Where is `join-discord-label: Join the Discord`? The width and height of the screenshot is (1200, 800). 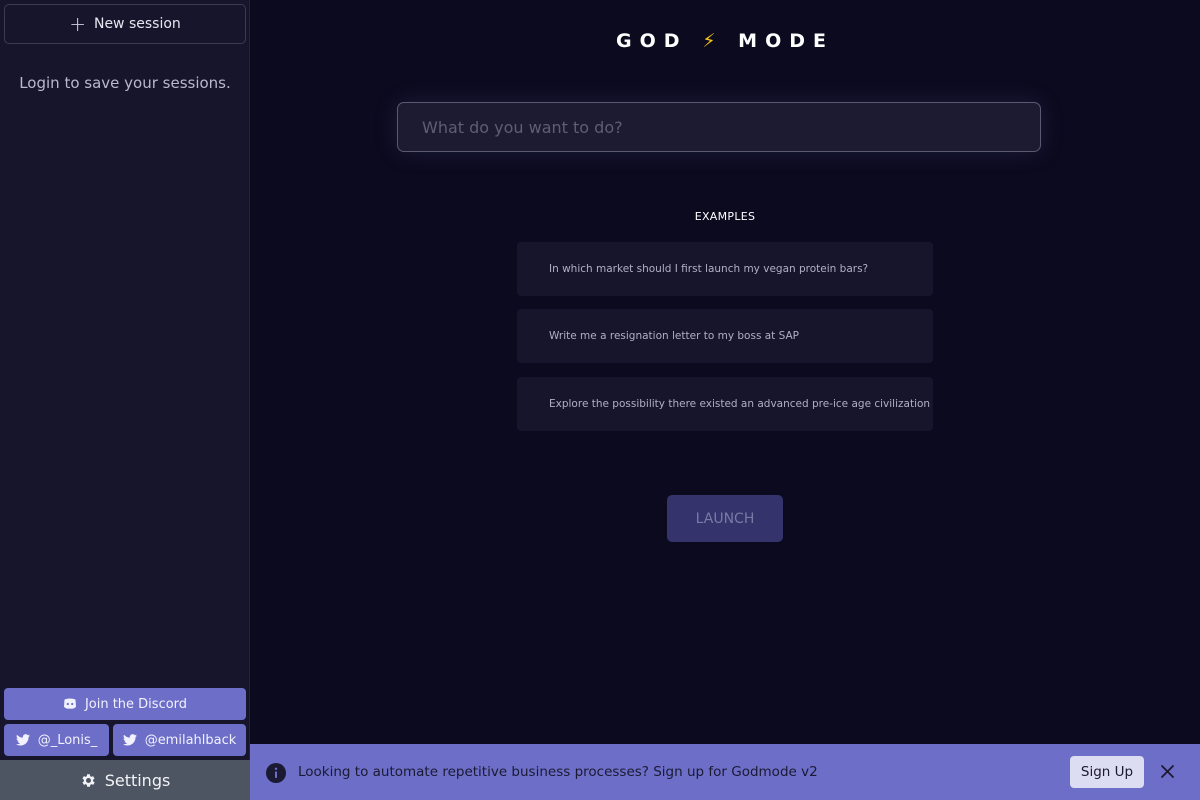
join-discord-label: Join the Discord is located at coordinates (136, 704).